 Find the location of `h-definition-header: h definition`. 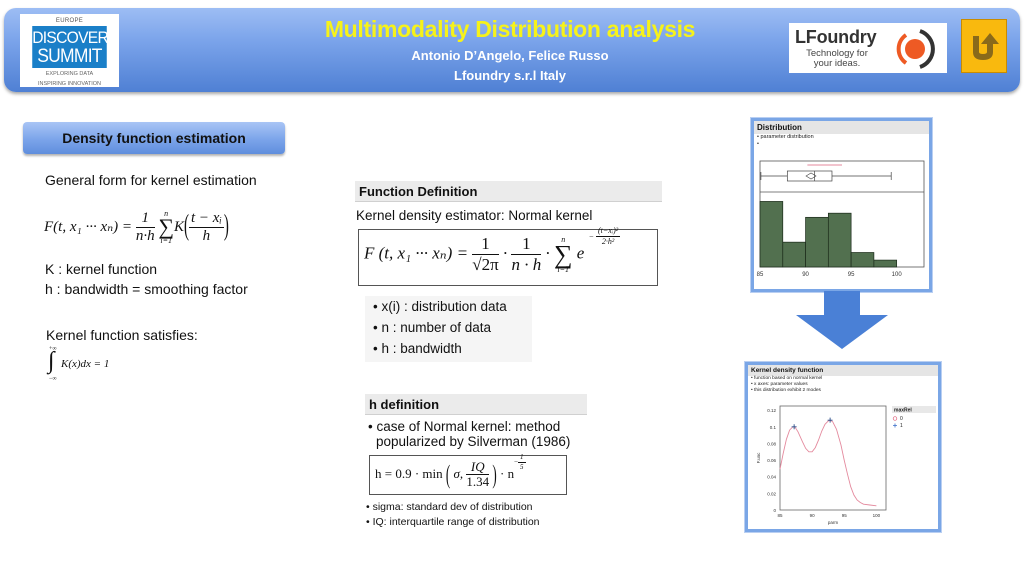

h-definition-header: h definition is located at coordinates (476, 404).